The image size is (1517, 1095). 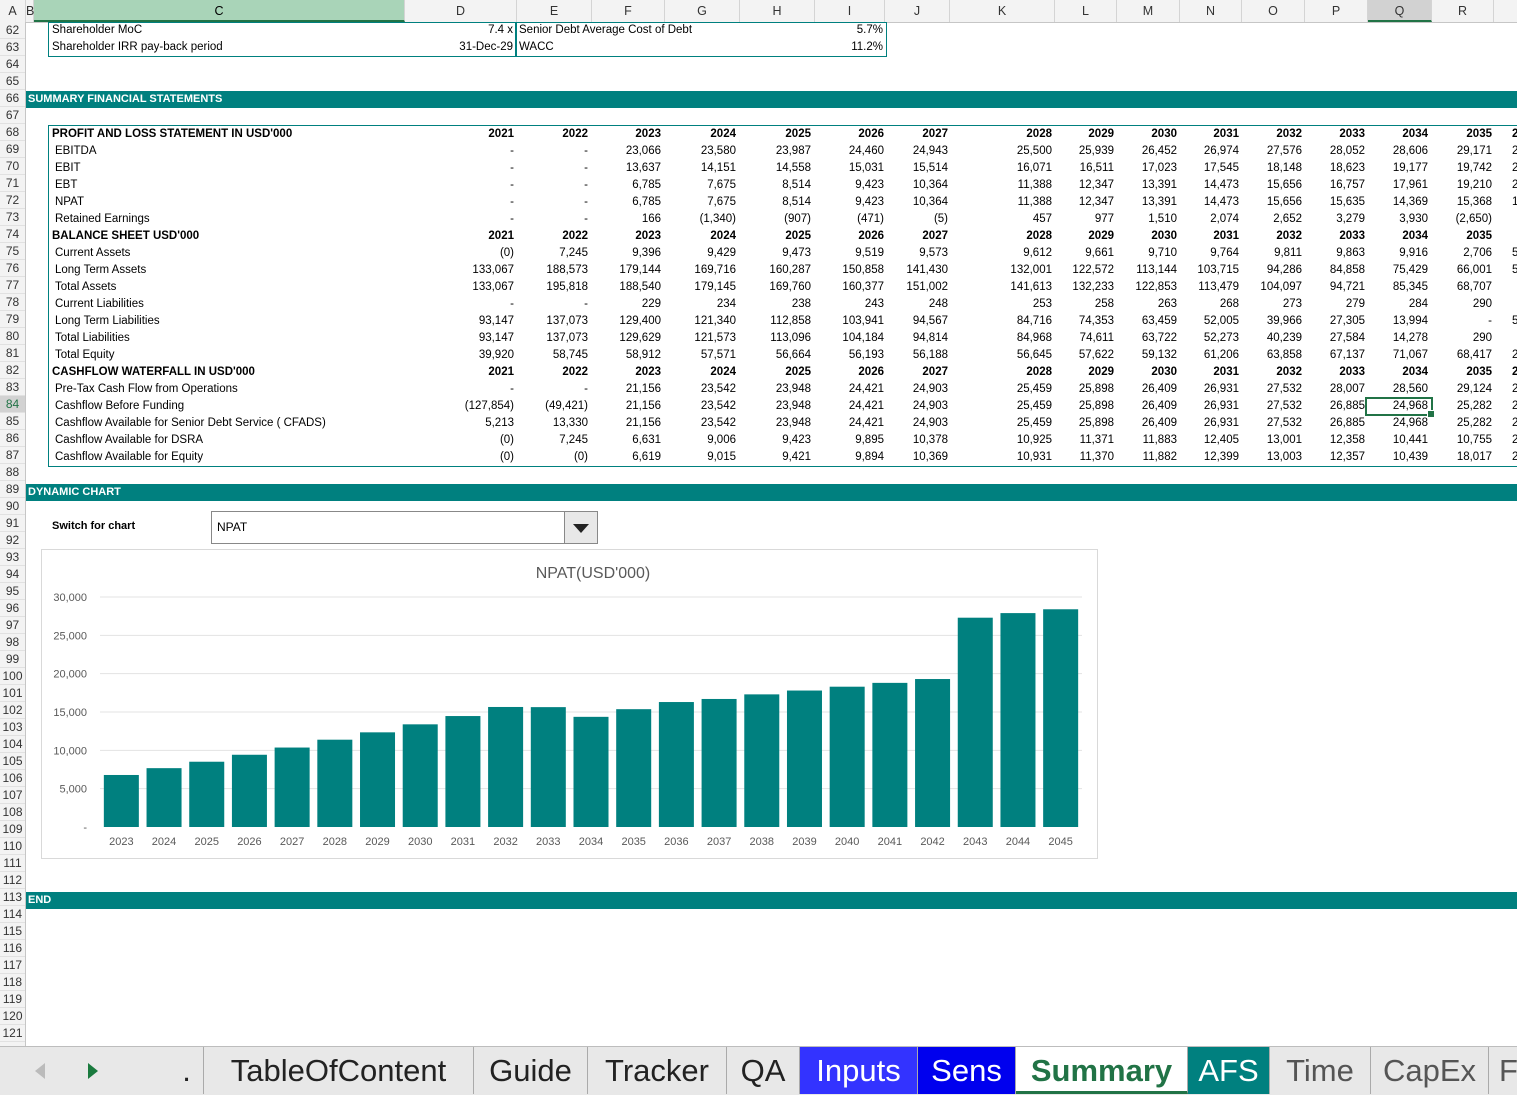 What do you see at coordinates (1330, 253) in the screenshot?
I see `table-cell: 9,863` at bounding box center [1330, 253].